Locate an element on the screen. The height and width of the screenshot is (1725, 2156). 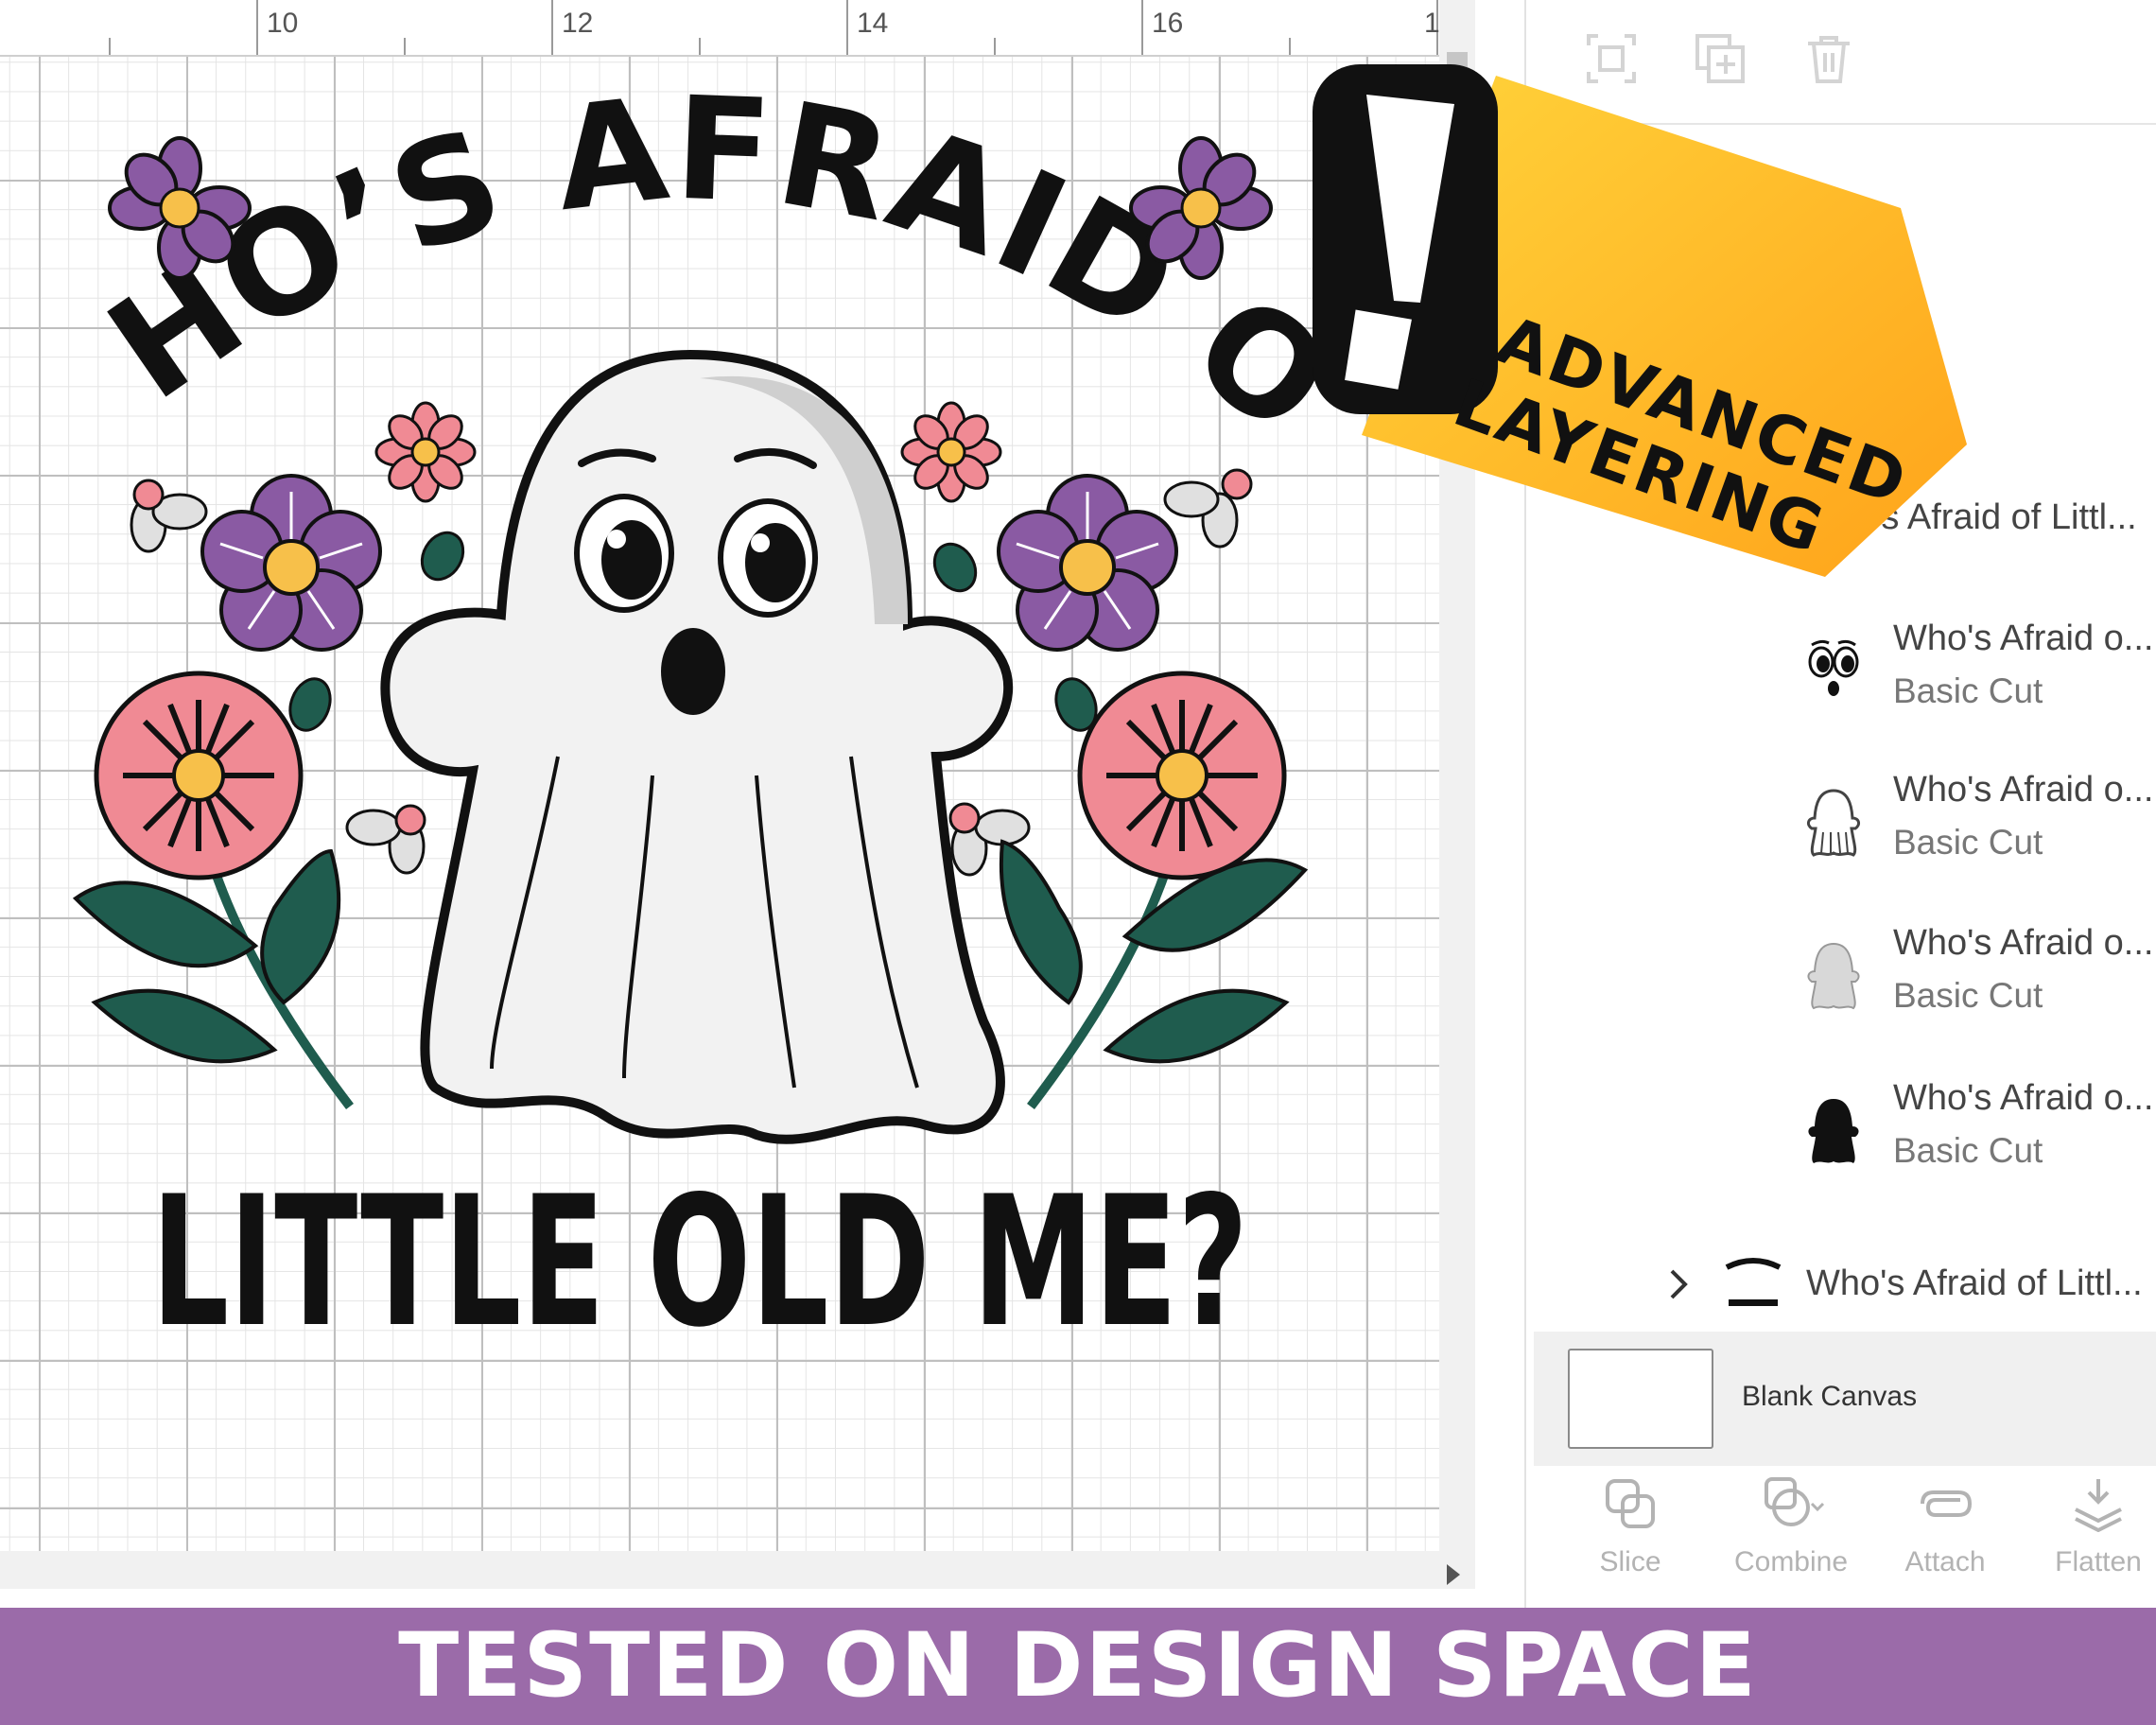
combine-icon is located at coordinates (1795, 1501).